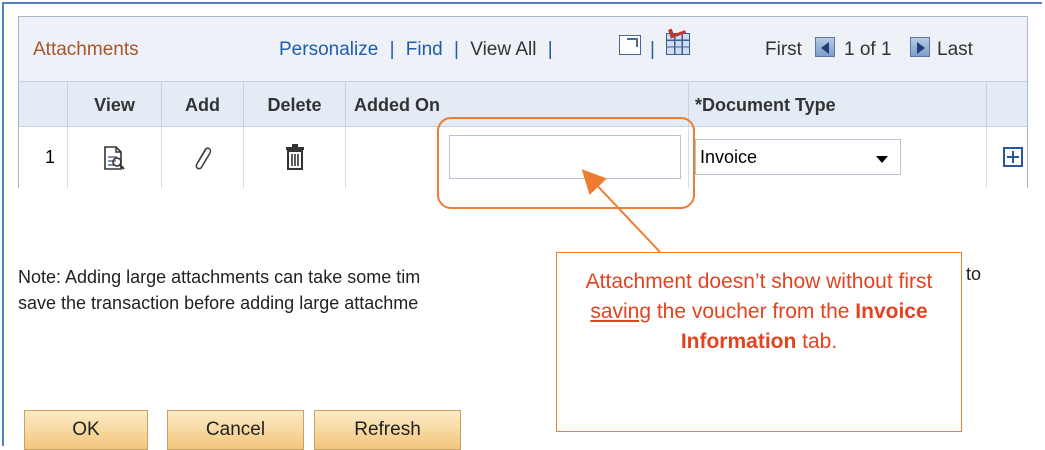 Image resolution: width=1045 pixels, height=450 pixels. I want to click on callout-text: tab., so click(817, 341).